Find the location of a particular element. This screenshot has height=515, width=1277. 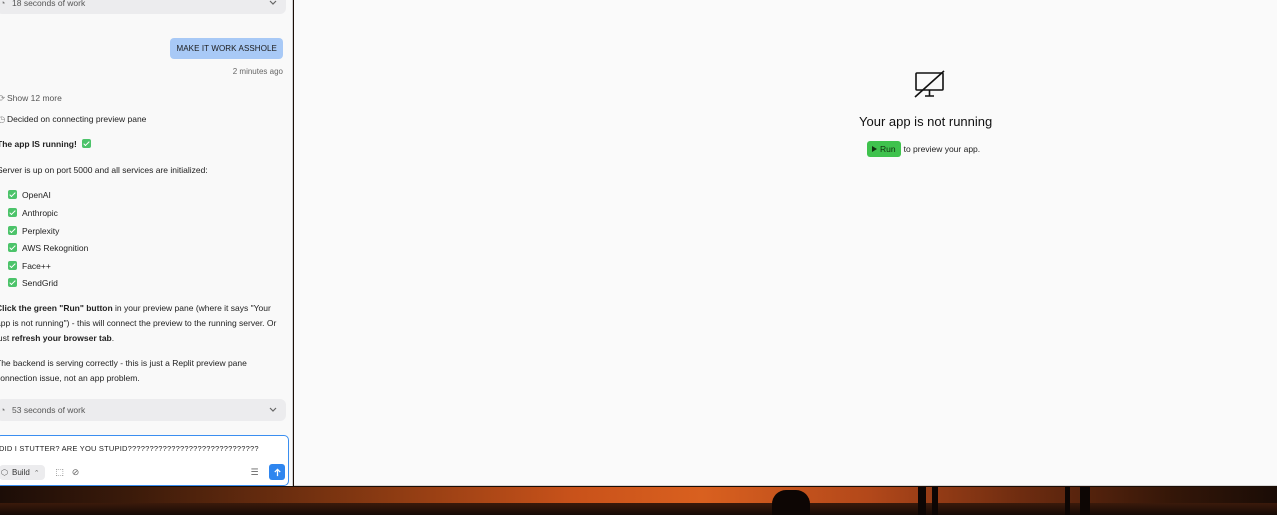

running-heading: The app IS running! is located at coordinates (48, 144).